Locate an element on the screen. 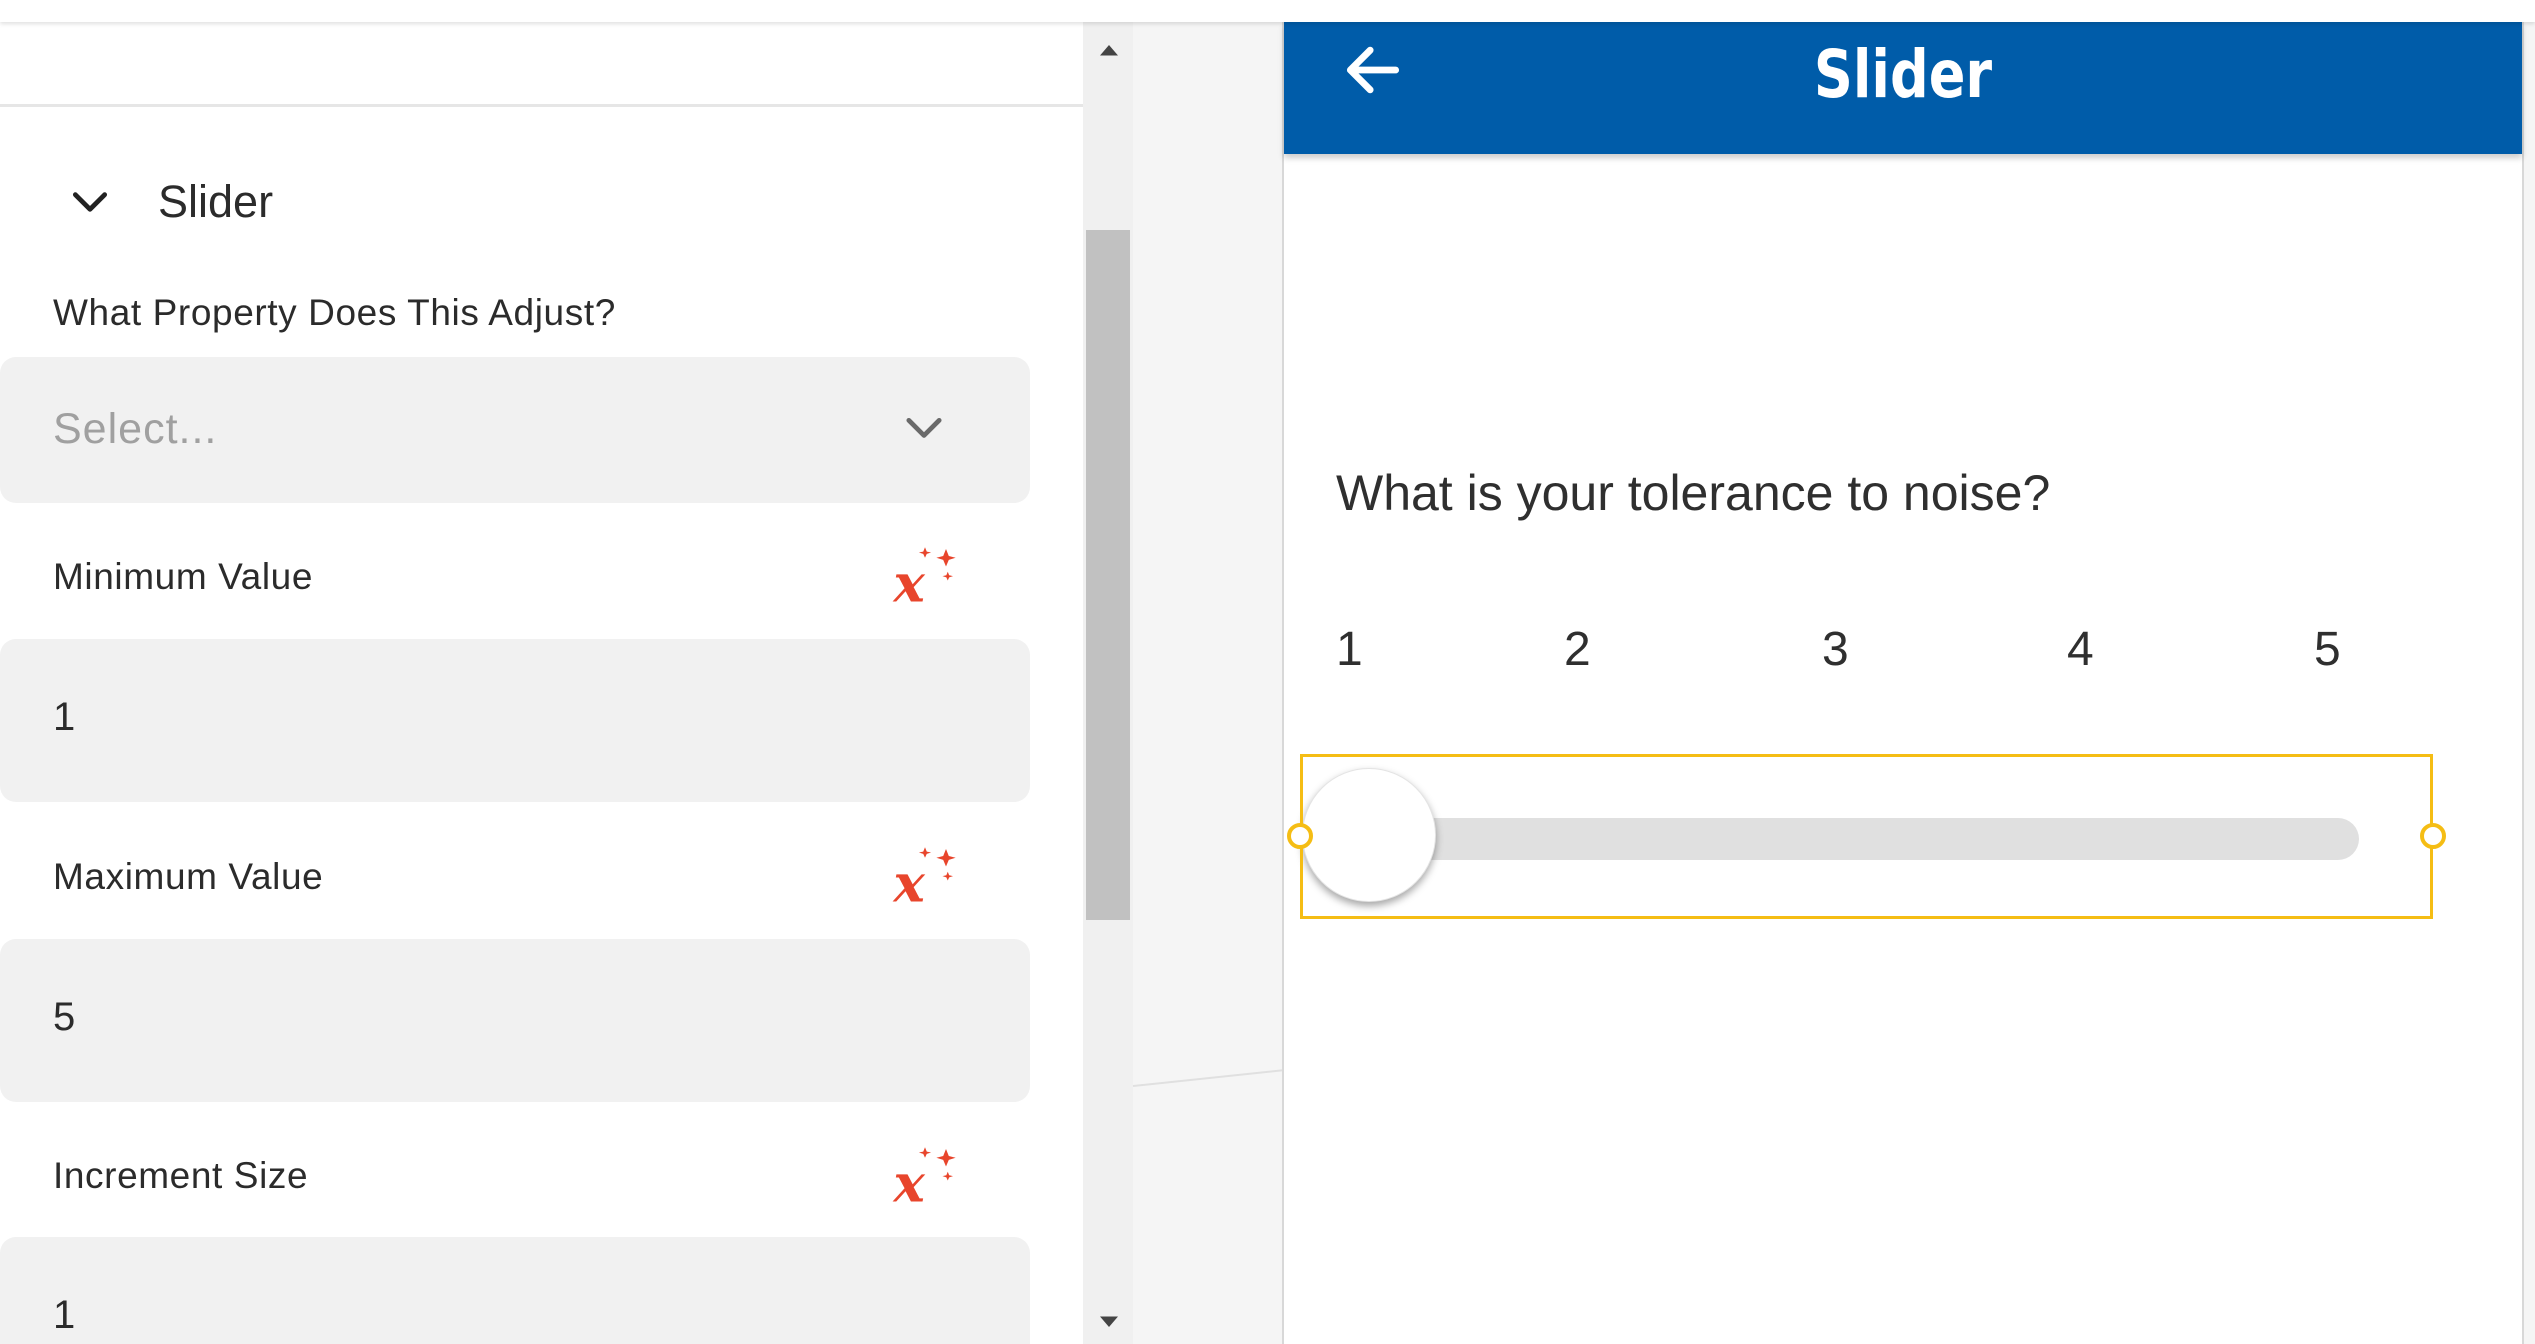 Image resolution: width=2535 pixels, height=1344 pixels. increment-size-input: 1 is located at coordinates (515, 1290).